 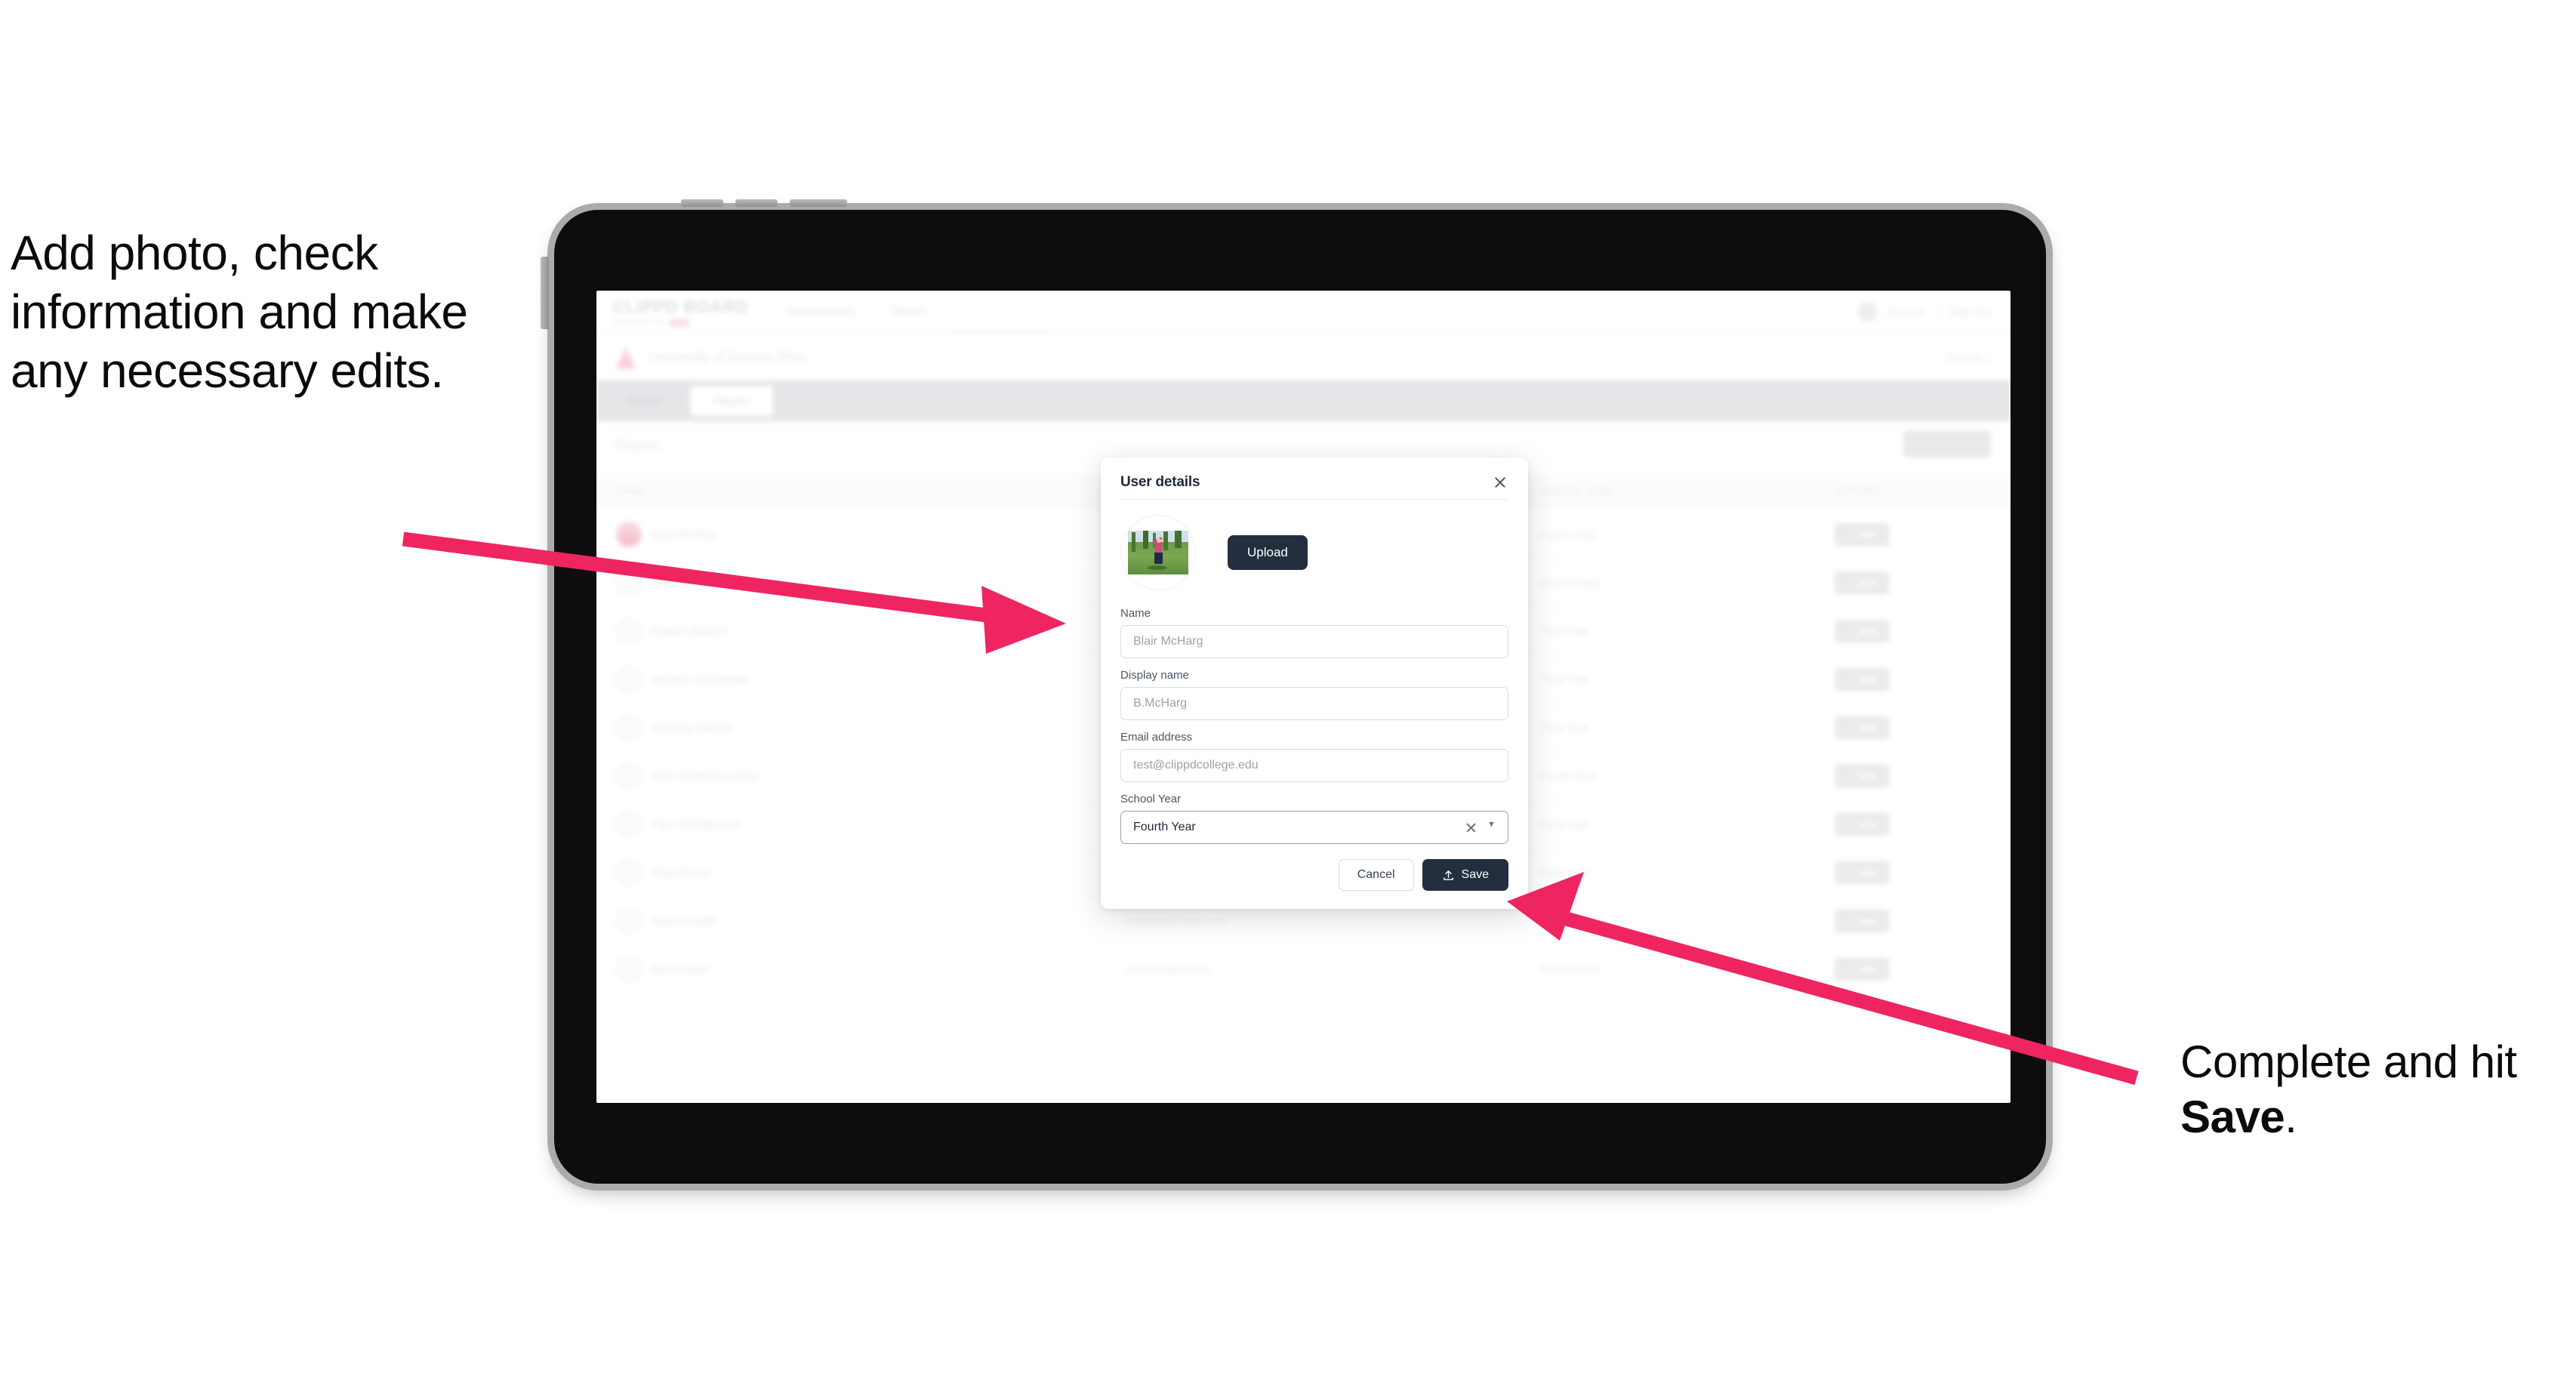 I want to click on upload-button: Upload, so click(x=1268, y=552).